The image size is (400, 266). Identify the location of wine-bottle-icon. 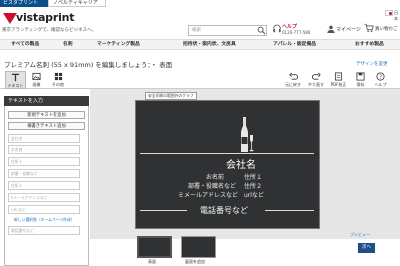
(247, 135).